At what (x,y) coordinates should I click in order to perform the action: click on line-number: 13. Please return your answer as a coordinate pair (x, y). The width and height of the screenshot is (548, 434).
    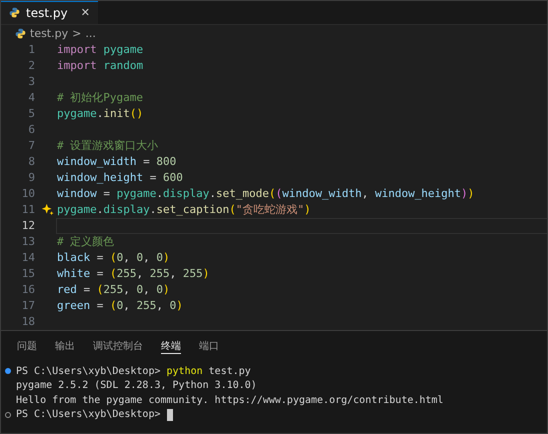
    Looking at the image, I should click on (27, 241).